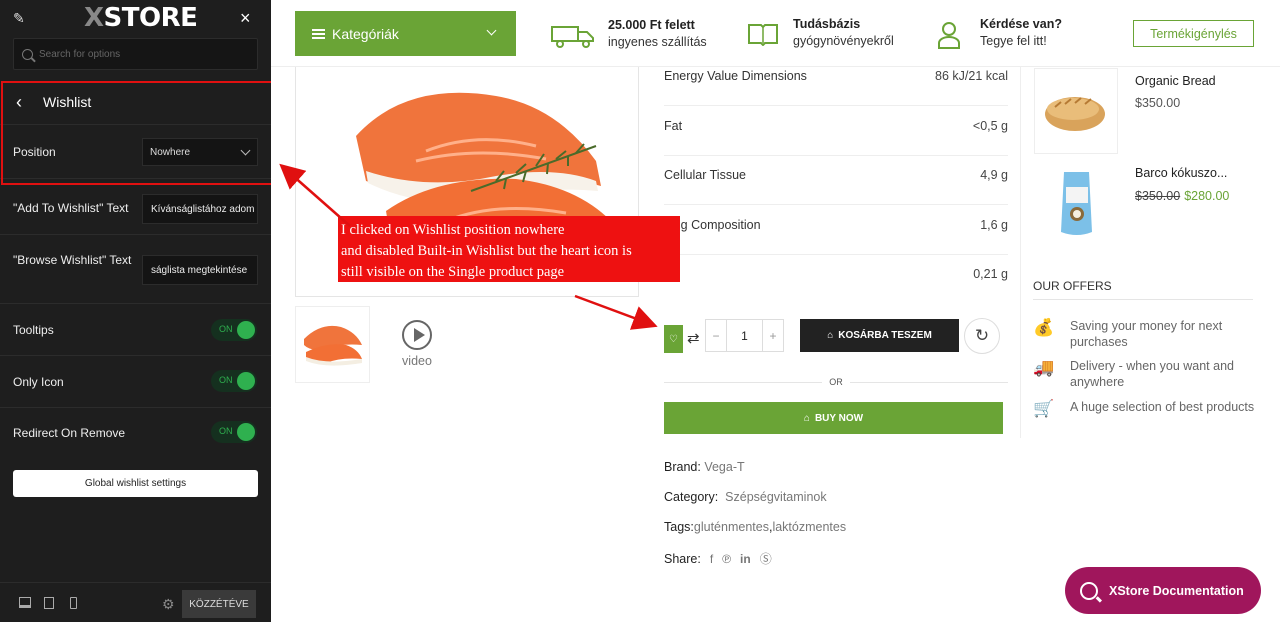 This screenshot has width=1280, height=622. I want to click on brand-label: Brand:, so click(682, 467).